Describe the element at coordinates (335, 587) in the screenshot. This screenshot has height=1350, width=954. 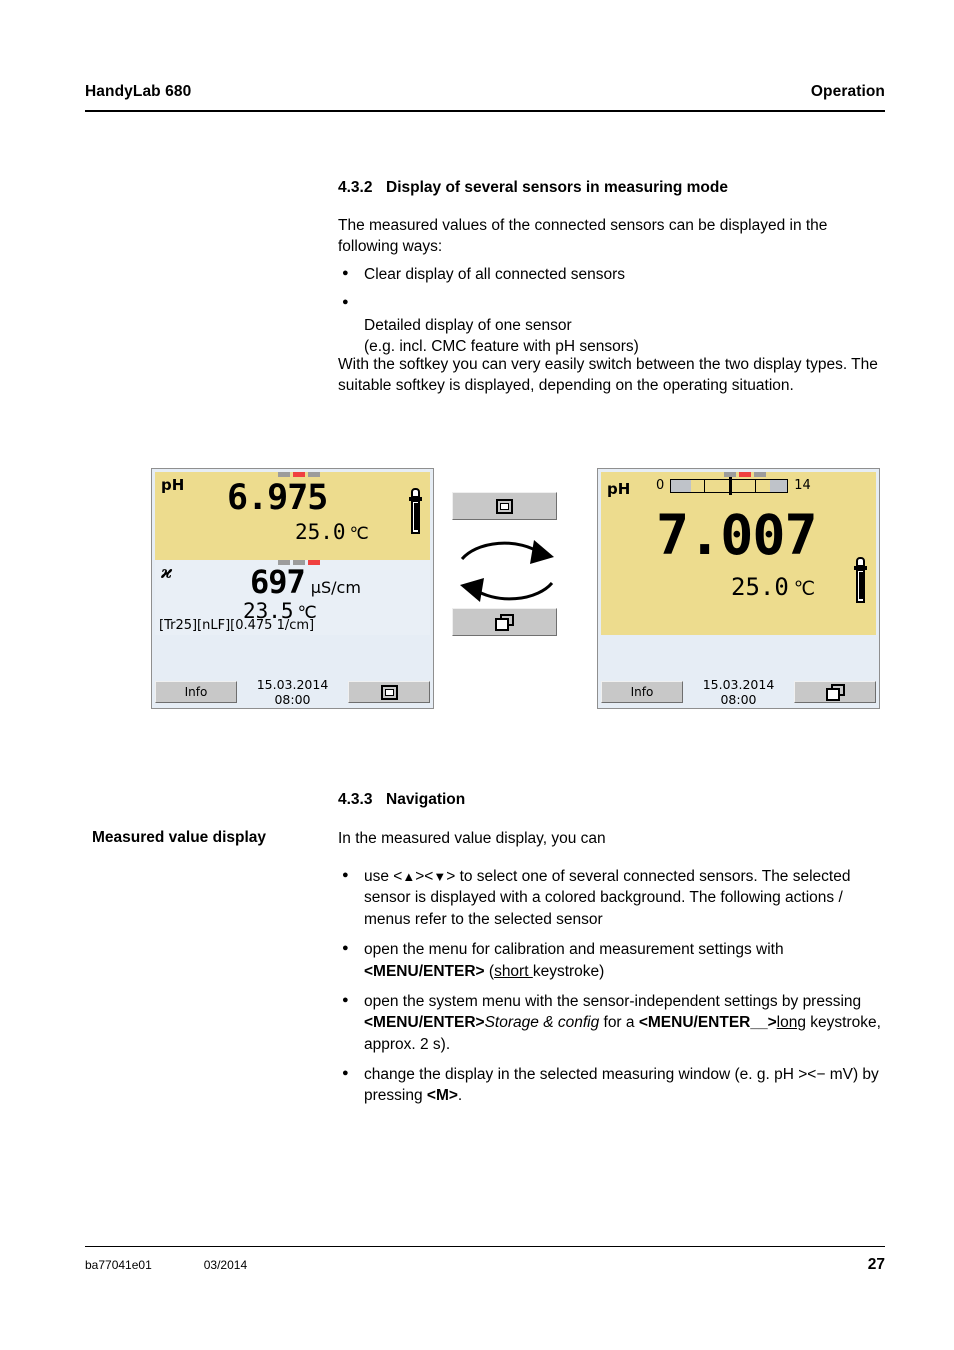
I see `conductivity-unit: µS/cm` at that location.